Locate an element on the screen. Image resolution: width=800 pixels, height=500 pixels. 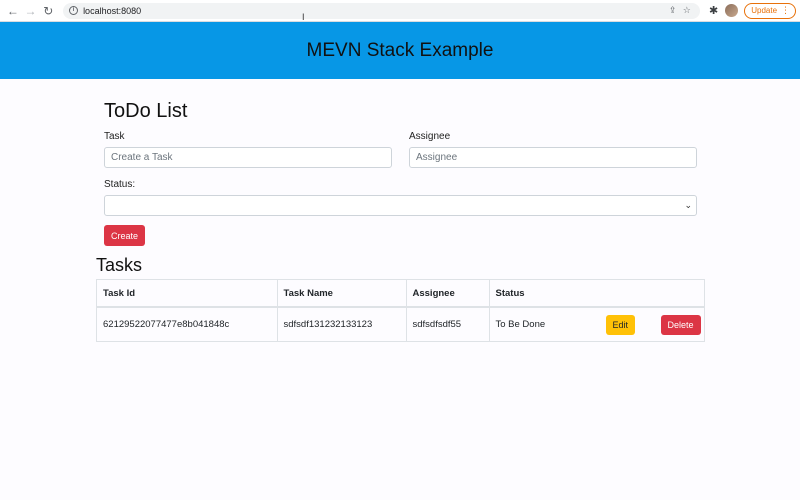
more-menu-icon: ⋮ is located at coordinates (785, 10).